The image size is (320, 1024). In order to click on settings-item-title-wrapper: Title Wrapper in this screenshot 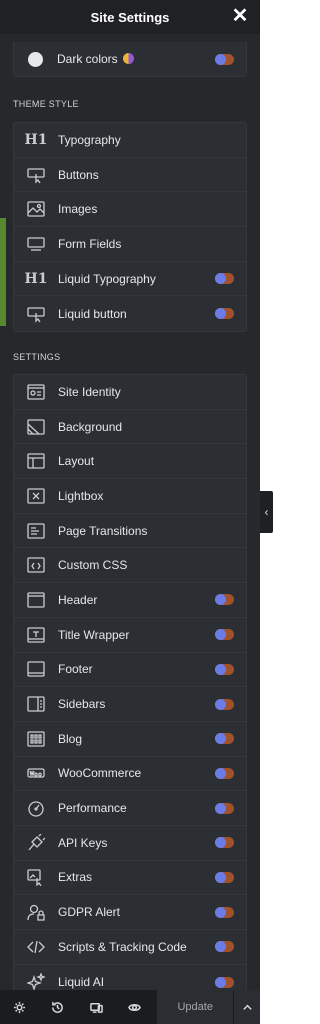, I will do `click(130, 635)`.